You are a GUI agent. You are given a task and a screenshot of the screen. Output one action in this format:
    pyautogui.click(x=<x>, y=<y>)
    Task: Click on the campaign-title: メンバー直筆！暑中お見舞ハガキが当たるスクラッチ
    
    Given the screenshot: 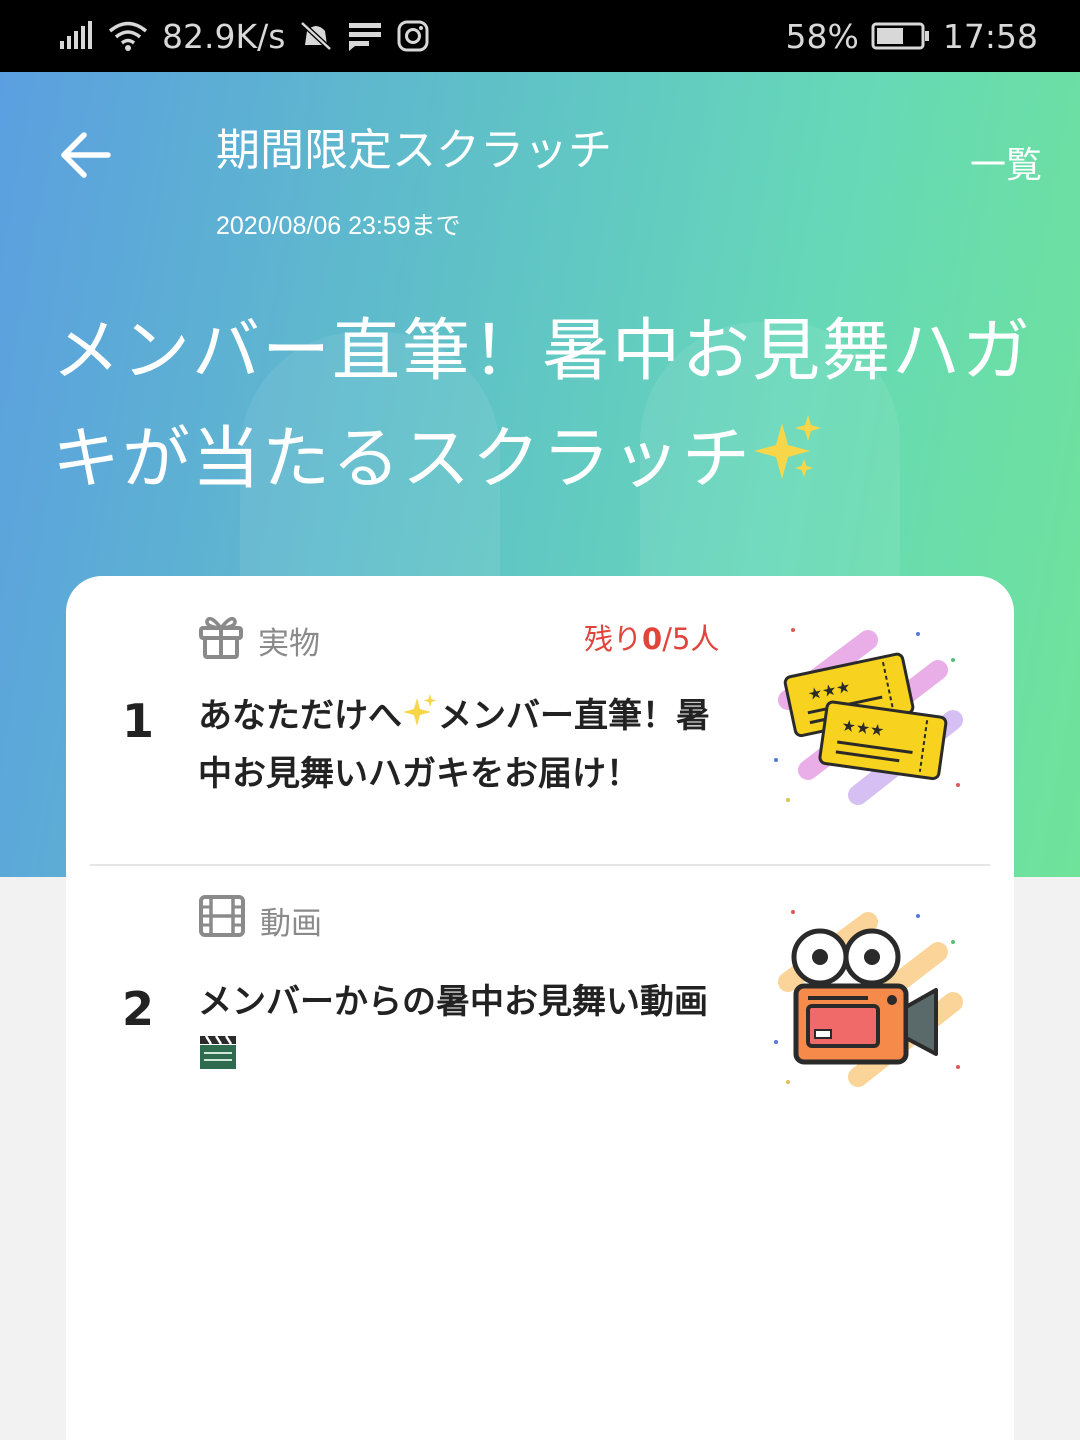 What is the action you would take?
    pyautogui.click(x=547, y=407)
    